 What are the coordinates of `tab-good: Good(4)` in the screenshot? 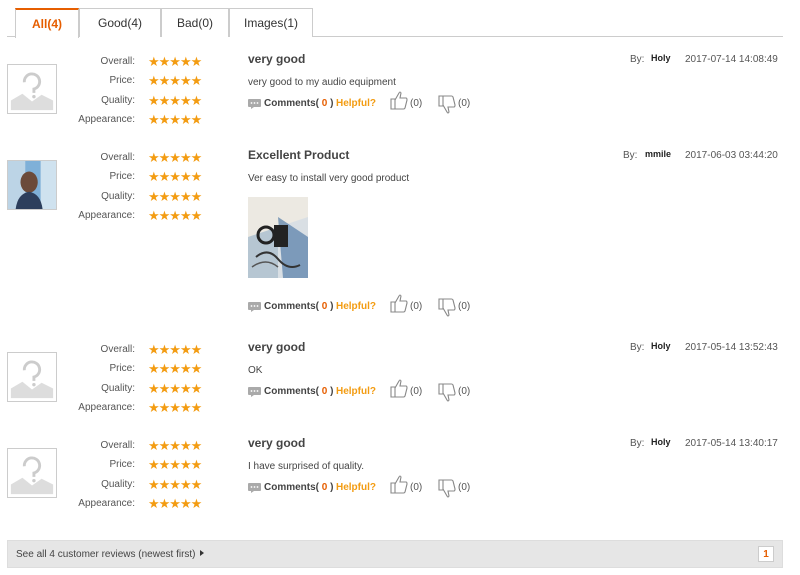 It's located at (120, 22).